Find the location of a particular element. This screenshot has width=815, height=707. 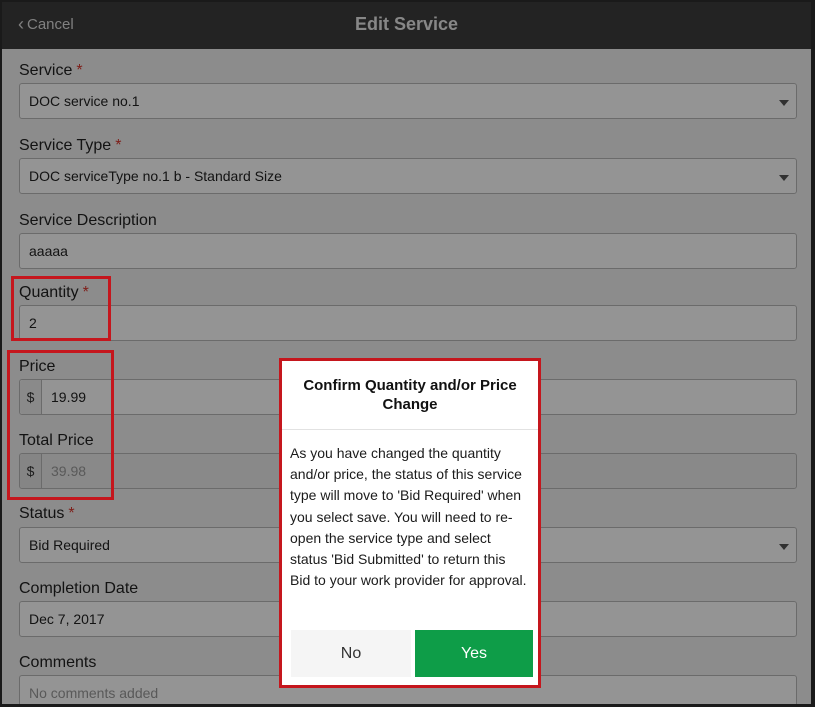

yes-button: Yes is located at coordinates (474, 653).